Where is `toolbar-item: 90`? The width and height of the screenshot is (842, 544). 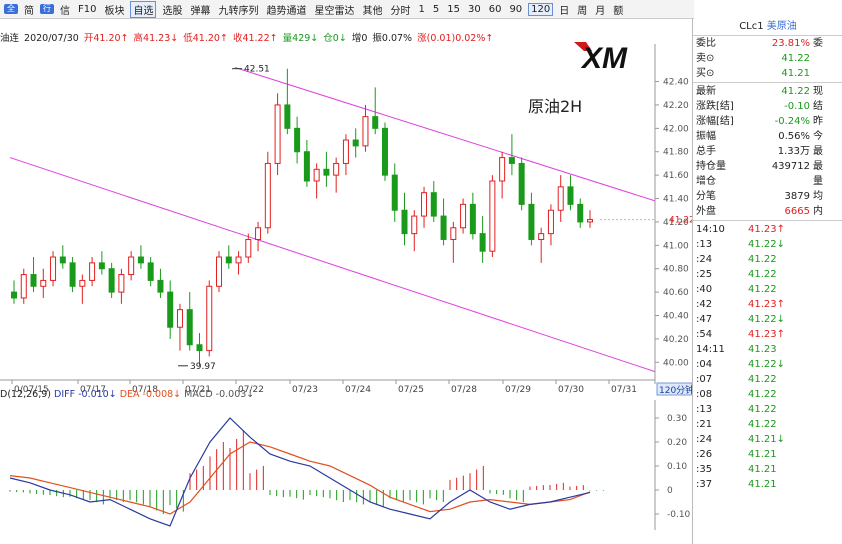
toolbar-item: 90 is located at coordinates (515, 9).